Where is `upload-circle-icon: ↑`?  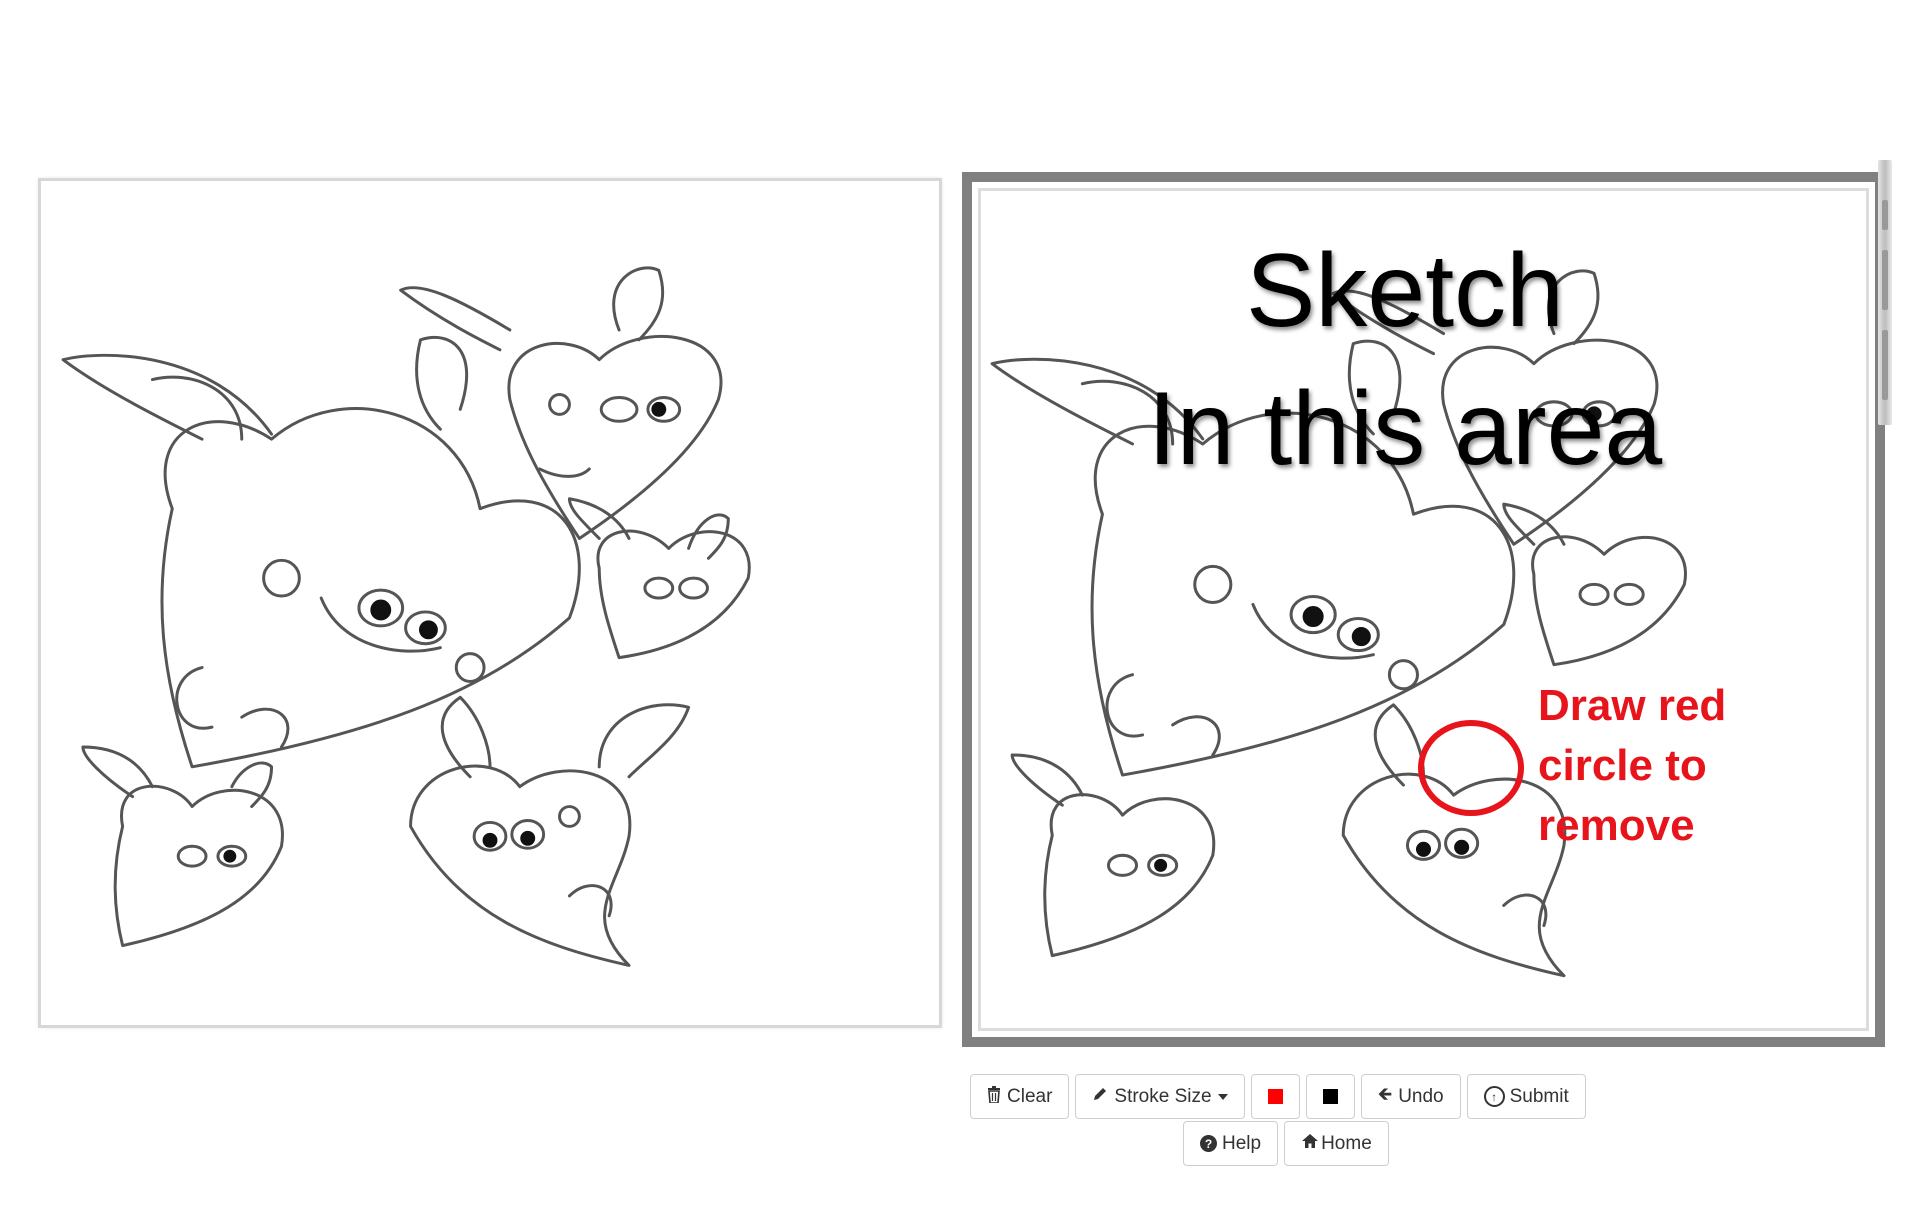
upload-circle-icon: ↑ is located at coordinates (1494, 1096).